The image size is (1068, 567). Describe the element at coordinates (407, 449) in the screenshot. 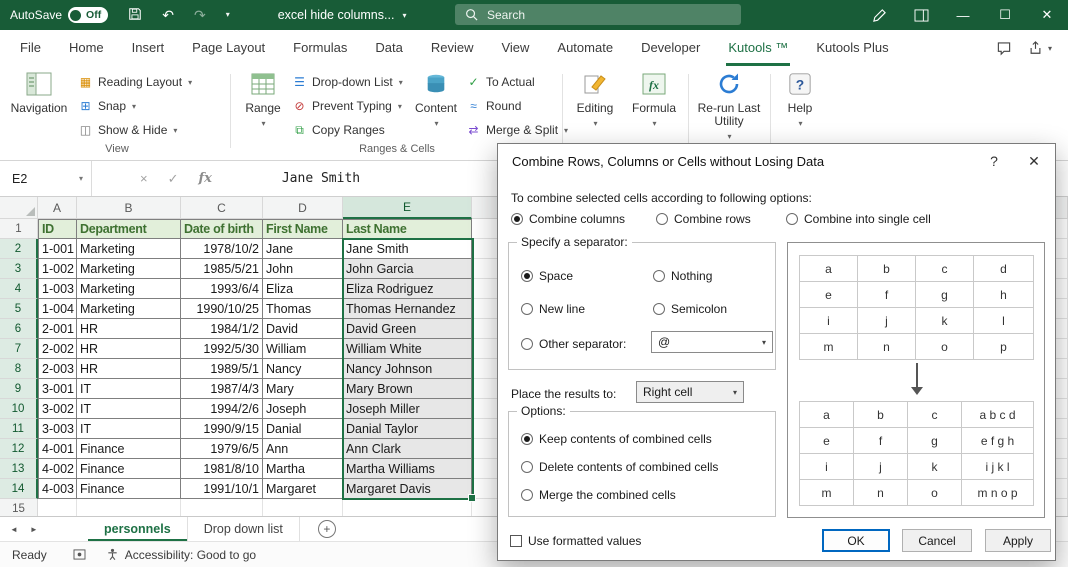

I see `cell-E12: Ann Clark` at that location.